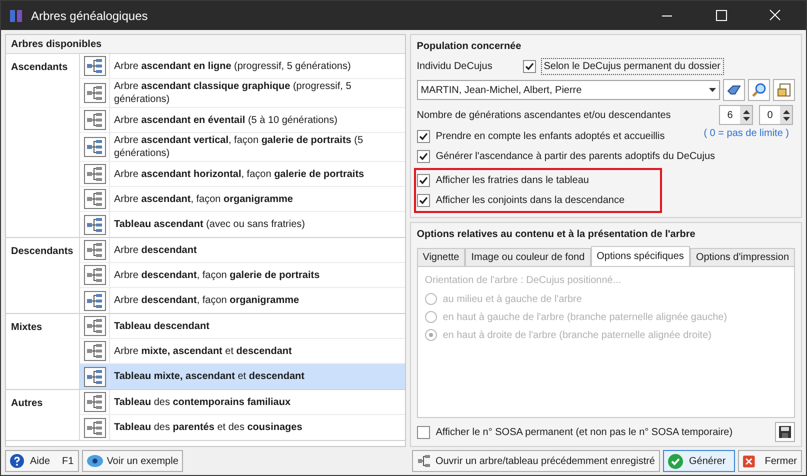 The width and height of the screenshot is (807, 476). What do you see at coordinates (89, 16) in the screenshot?
I see `window-title: Arbres généalogiques` at bounding box center [89, 16].